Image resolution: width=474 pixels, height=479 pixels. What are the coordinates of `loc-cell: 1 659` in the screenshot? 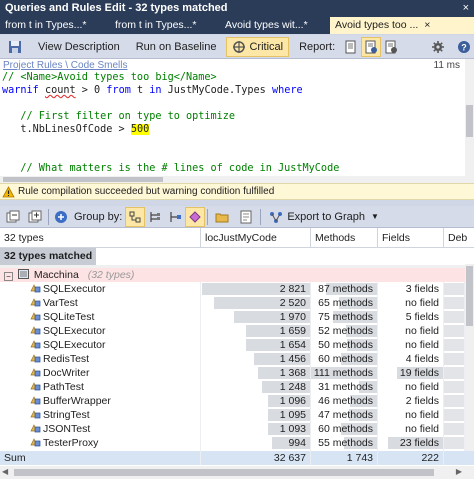 It's located at (256, 331).